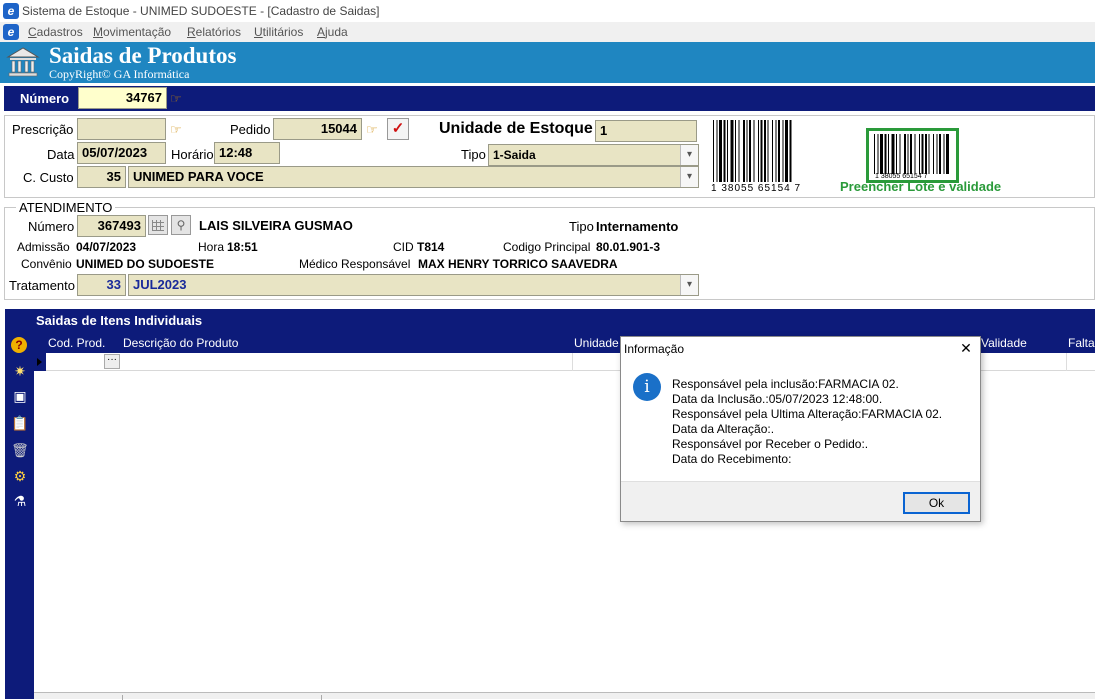  Describe the element at coordinates (192, 154) in the screenshot. I see `horario-label: Horário` at that location.